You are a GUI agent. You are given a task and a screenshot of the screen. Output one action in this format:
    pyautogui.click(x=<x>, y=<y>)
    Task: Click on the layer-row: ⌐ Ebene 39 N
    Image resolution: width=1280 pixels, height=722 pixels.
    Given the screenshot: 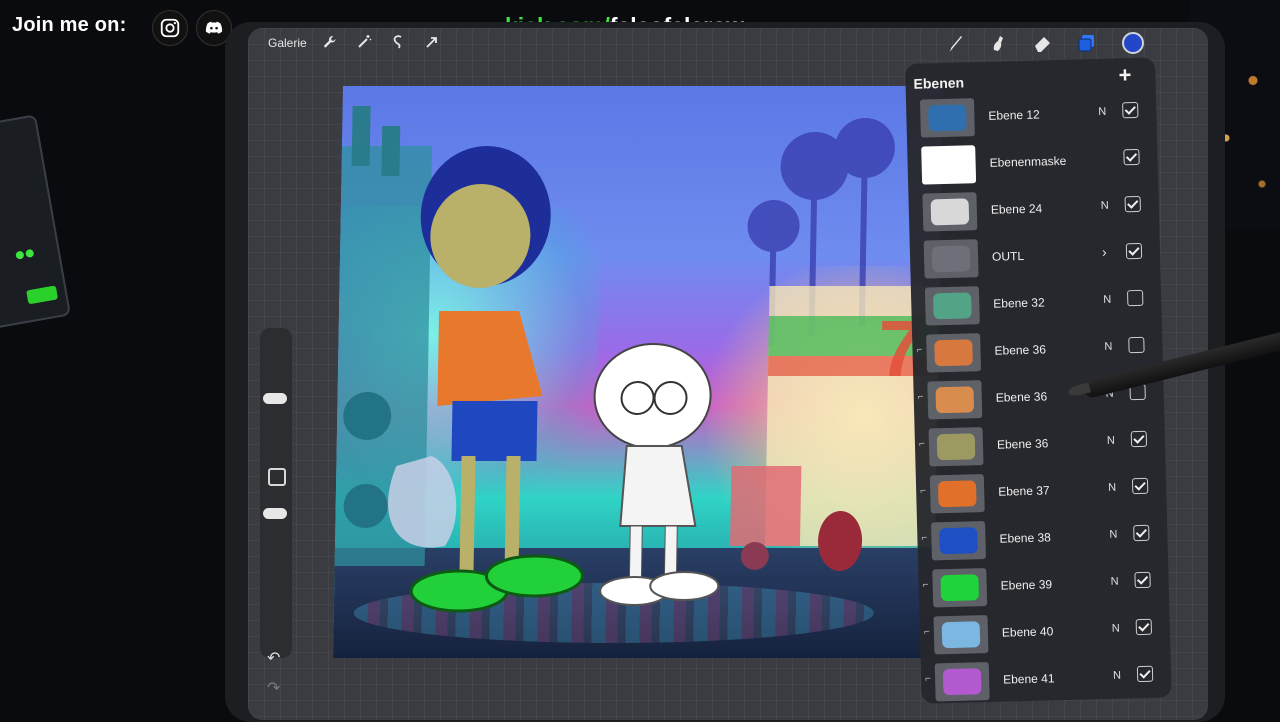 What is the action you would take?
    pyautogui.click(x=1040, y=586)
    